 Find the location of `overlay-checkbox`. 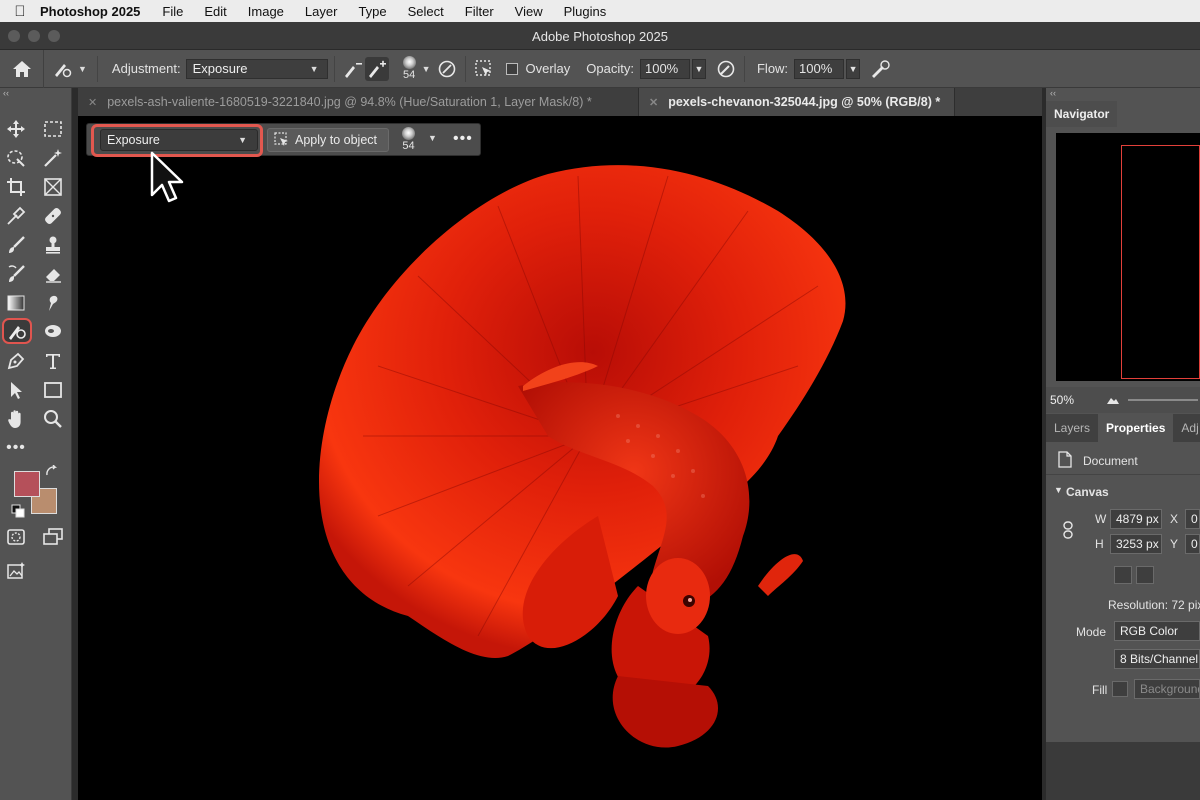

overlay-checkbox is located at coordinates (511, 68).